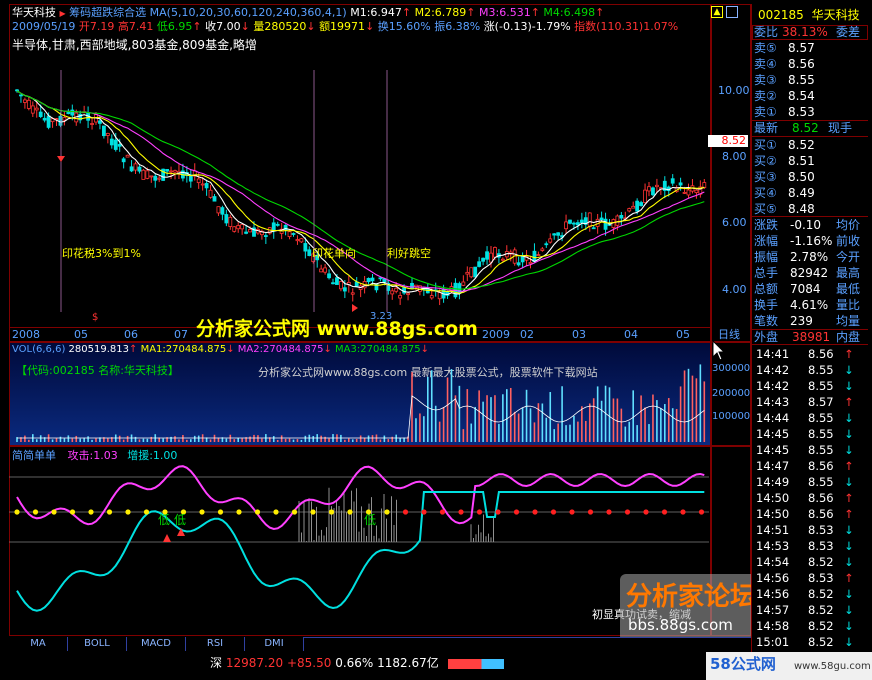 This screenshot has width=872, height=680. I want to click on tick-price: 8.53, so click(821, 530).